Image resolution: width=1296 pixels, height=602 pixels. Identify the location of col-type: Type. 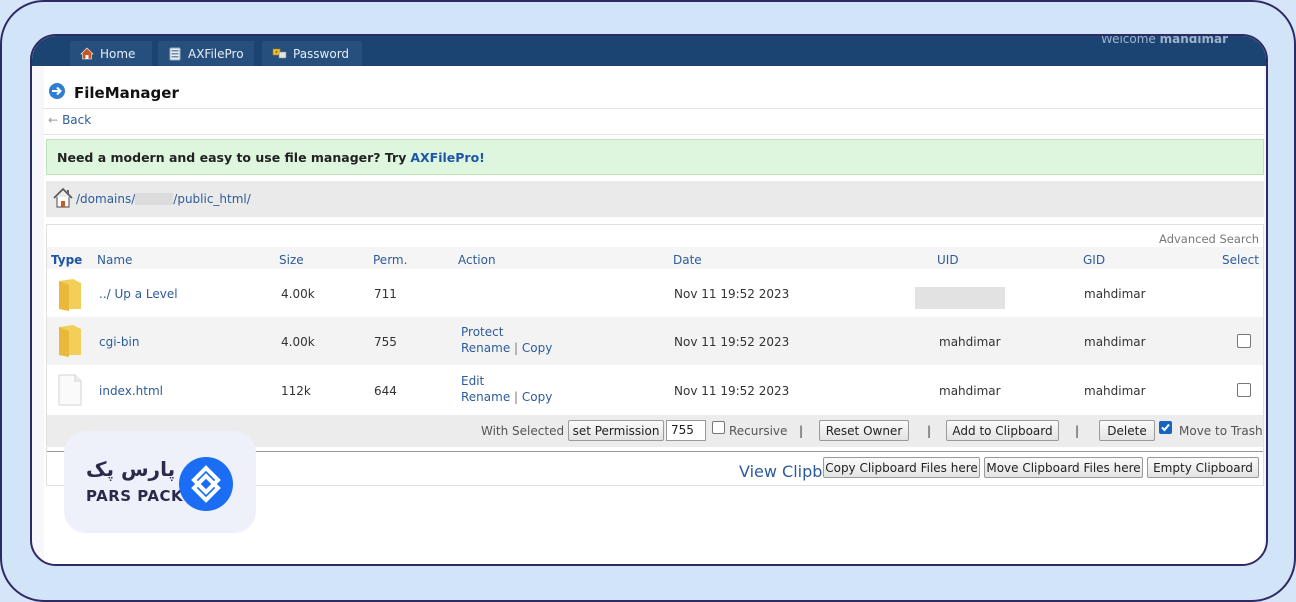
(66, 260).